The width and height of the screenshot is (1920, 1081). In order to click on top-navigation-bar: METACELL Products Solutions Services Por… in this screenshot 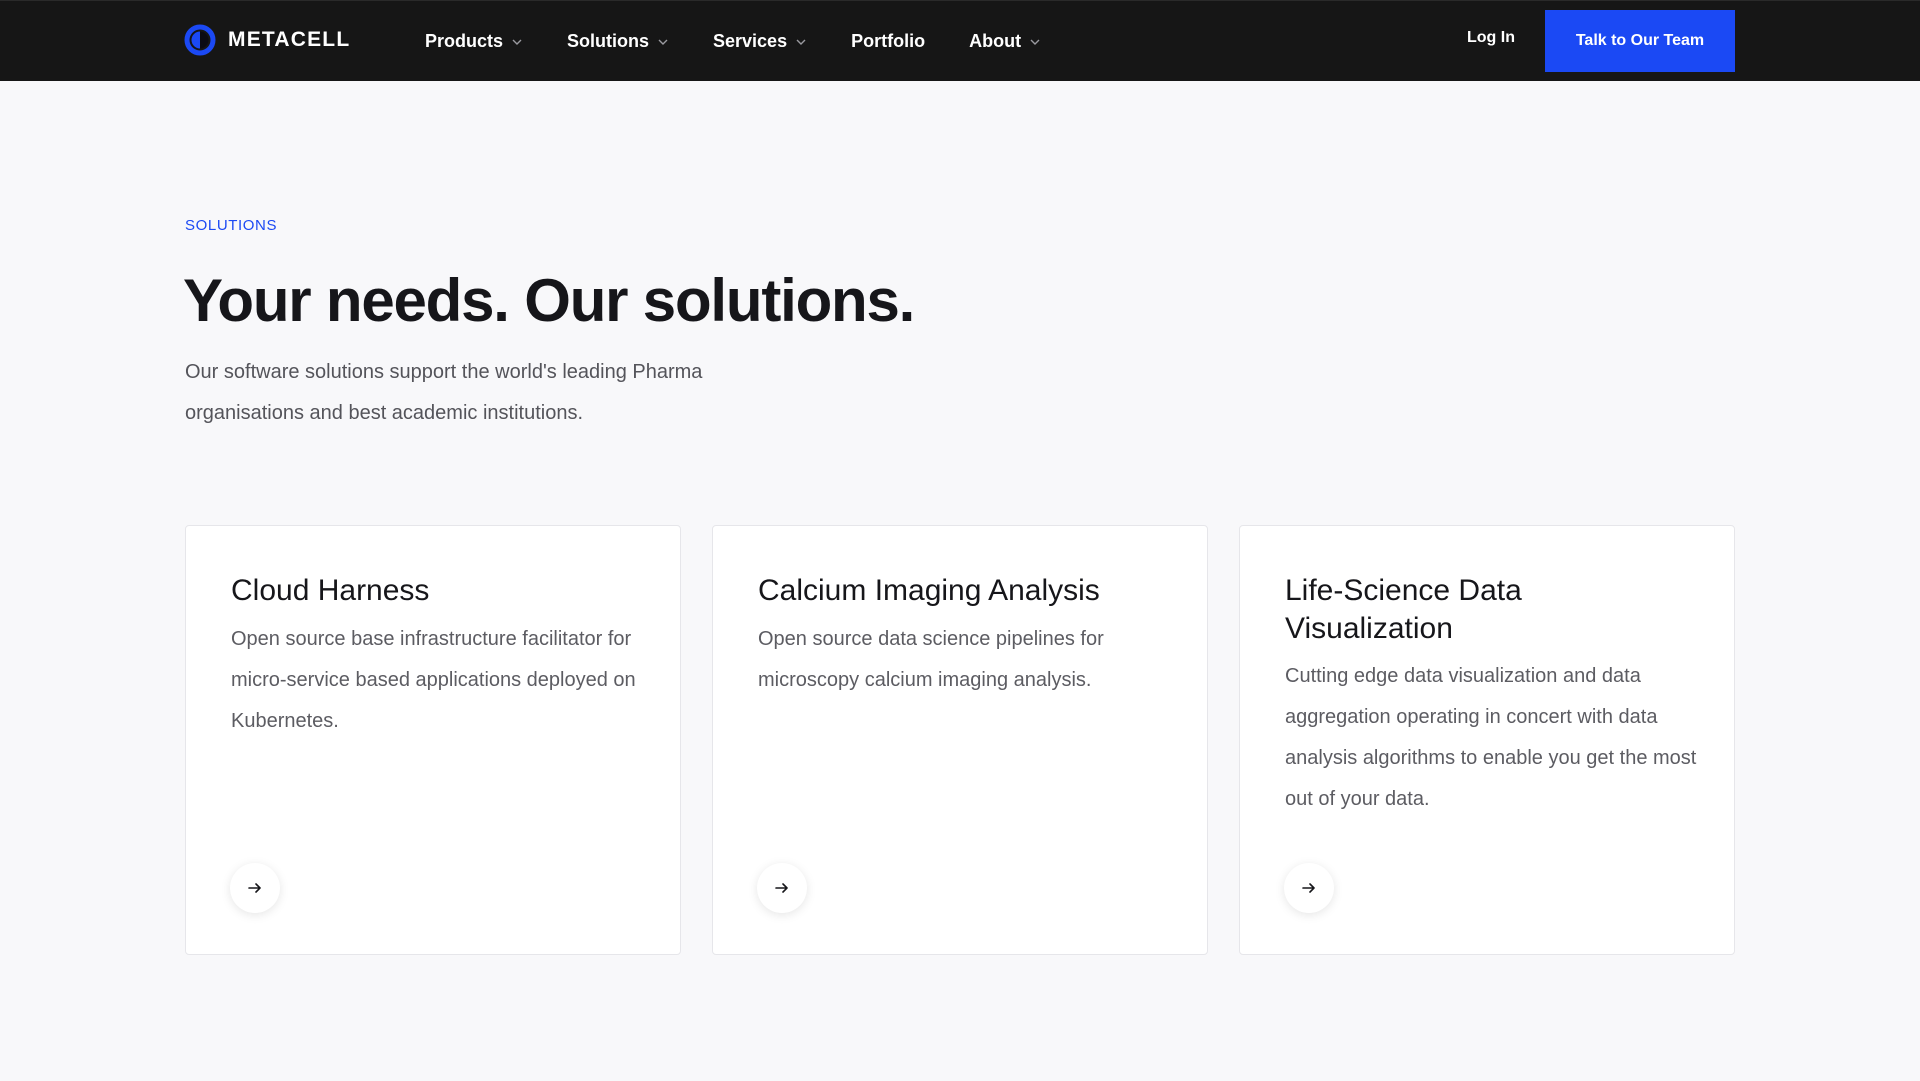, I will do `click(960, 40)`.